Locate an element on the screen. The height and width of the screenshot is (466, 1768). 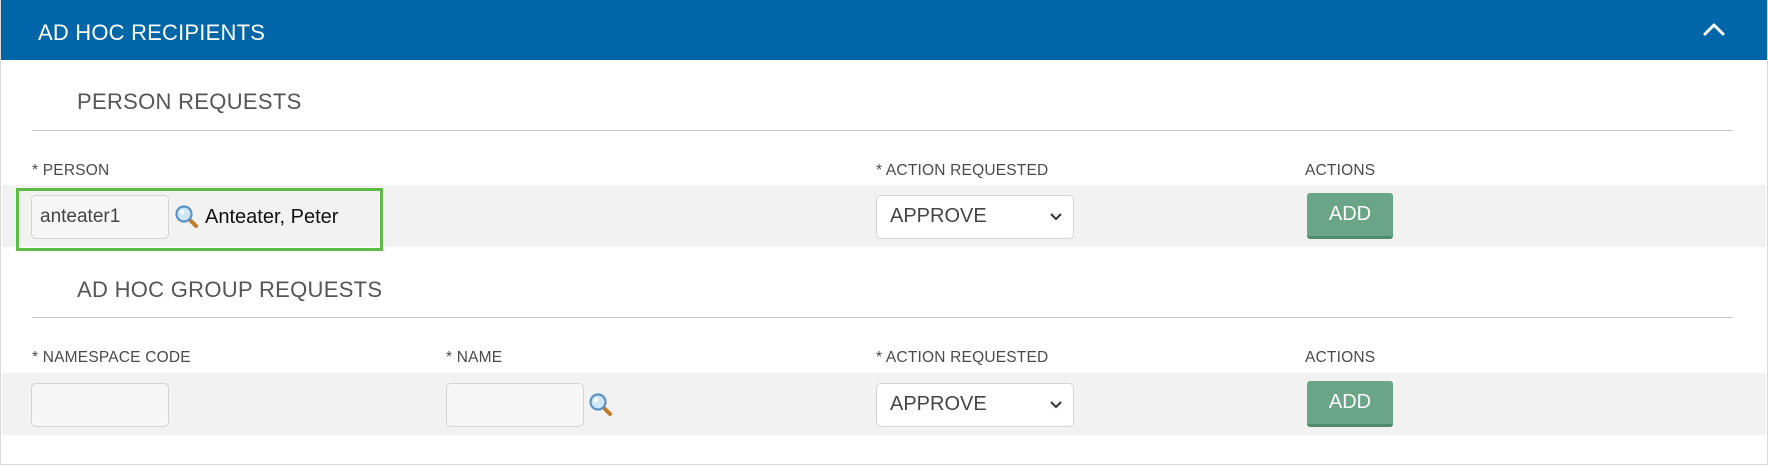
add-person-button: ADD is located at coordinates (1350, 216).